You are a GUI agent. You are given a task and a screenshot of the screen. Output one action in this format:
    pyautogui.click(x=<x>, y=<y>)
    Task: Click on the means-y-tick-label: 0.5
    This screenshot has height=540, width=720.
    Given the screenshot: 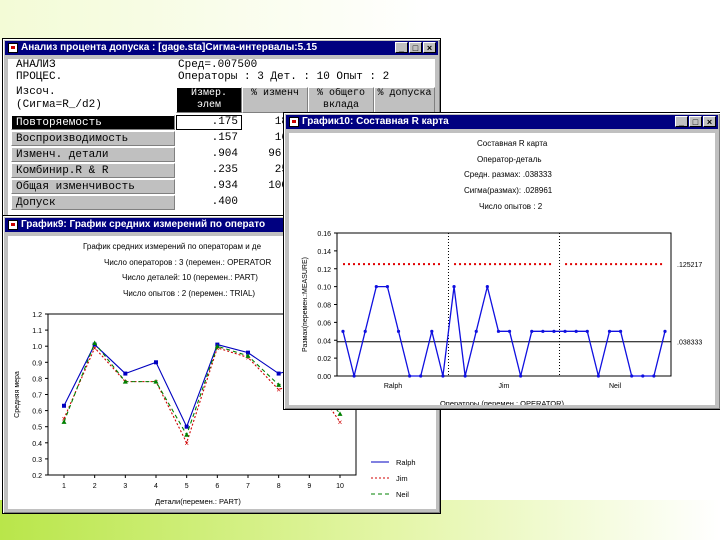 What is the action you would take?
    pyautogui.click(x=37, y=428)
    